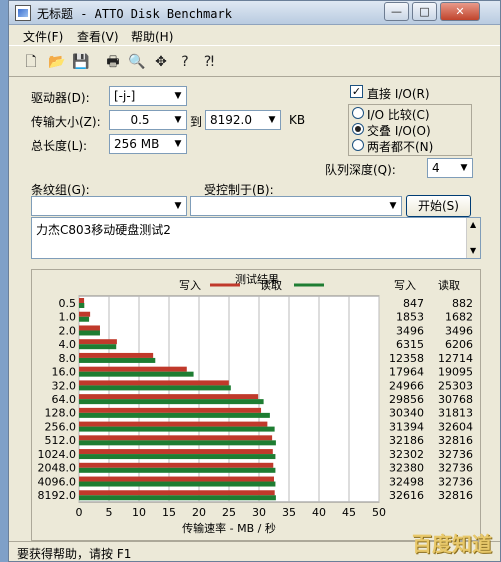  I want to click on y-category-label: 32.0, so click(64, 385).